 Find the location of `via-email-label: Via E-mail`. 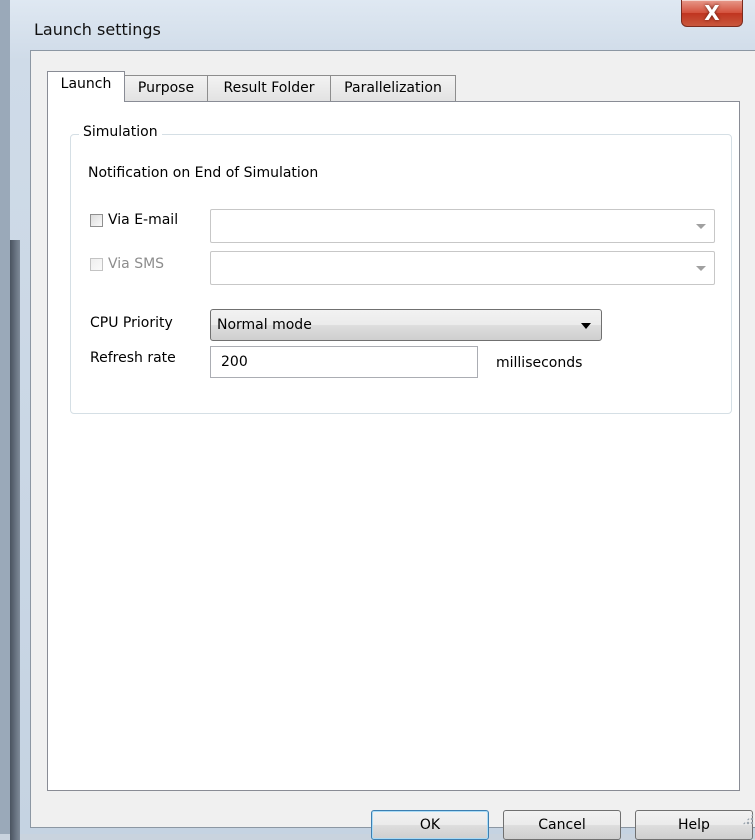

via-email-label: Via E-mail is located at coordinates (143, 220).